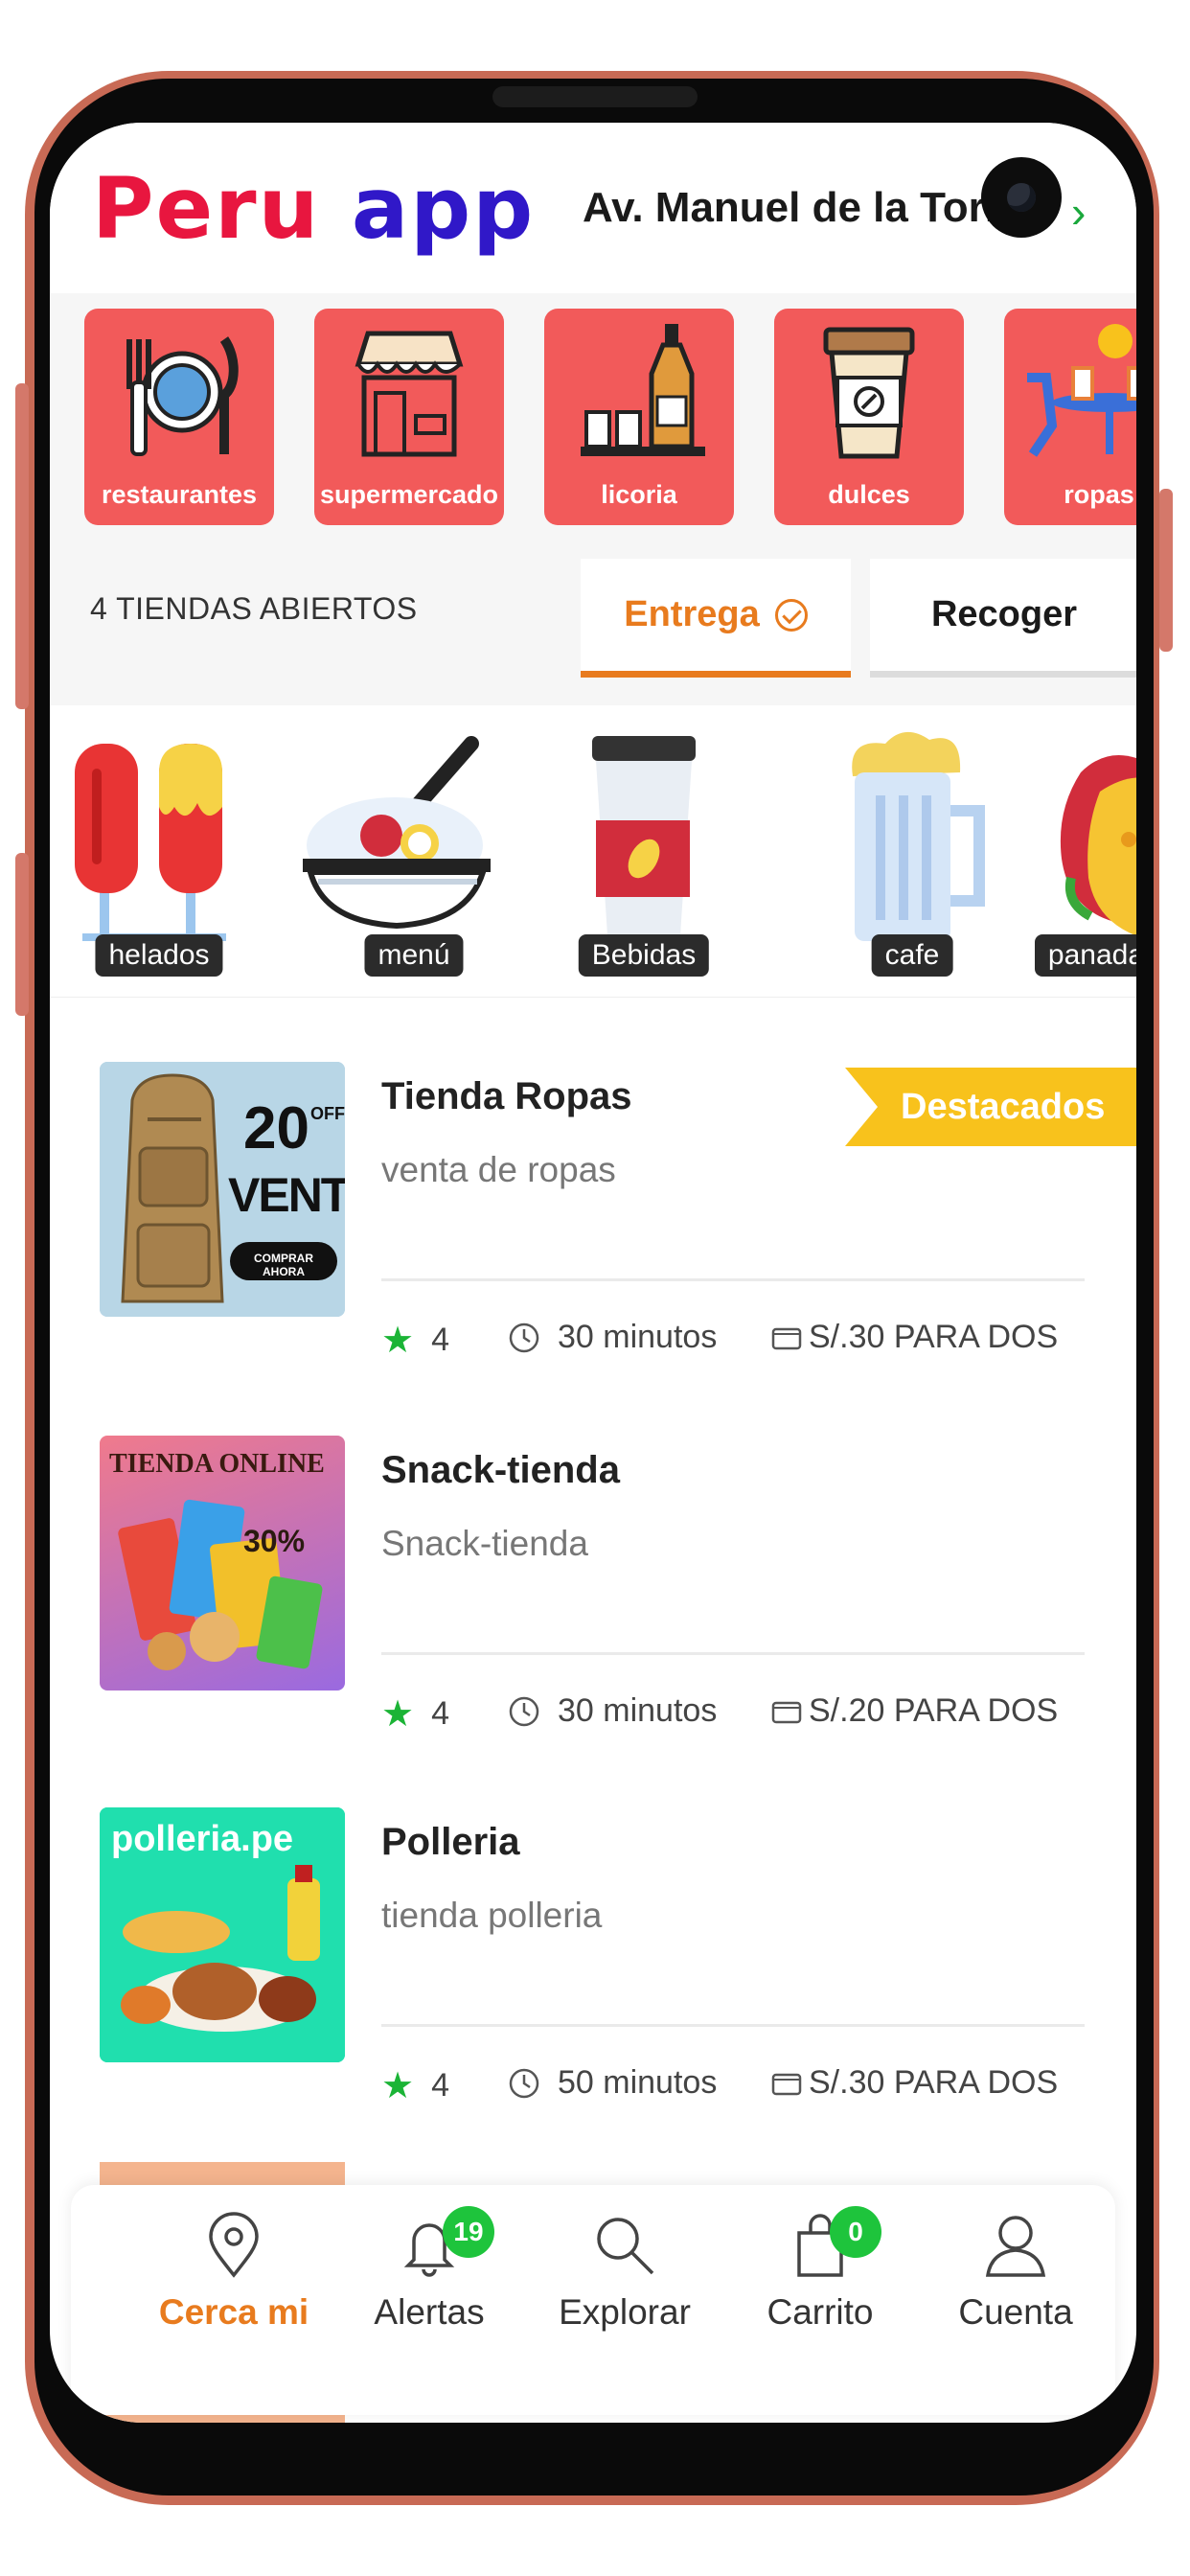 Image resolution: width=1190 pixels, height=2576 pixels. I want to click on nav-explorar: Explorar, so click(625, 2308).